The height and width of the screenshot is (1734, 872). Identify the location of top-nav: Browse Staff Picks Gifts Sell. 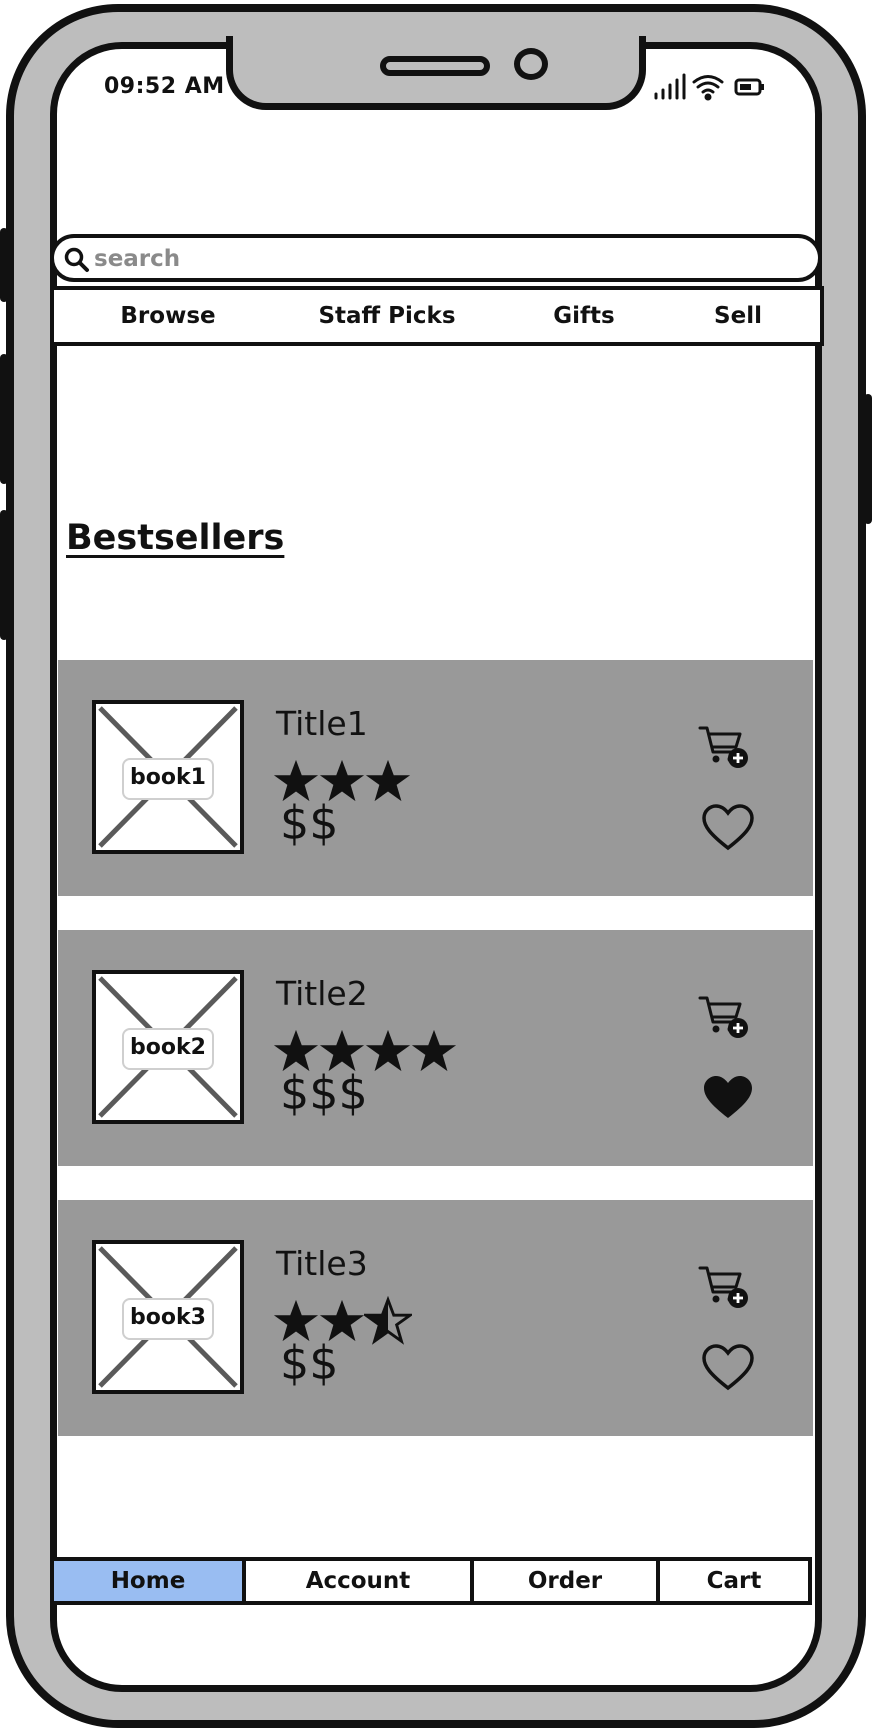
(437, 316).